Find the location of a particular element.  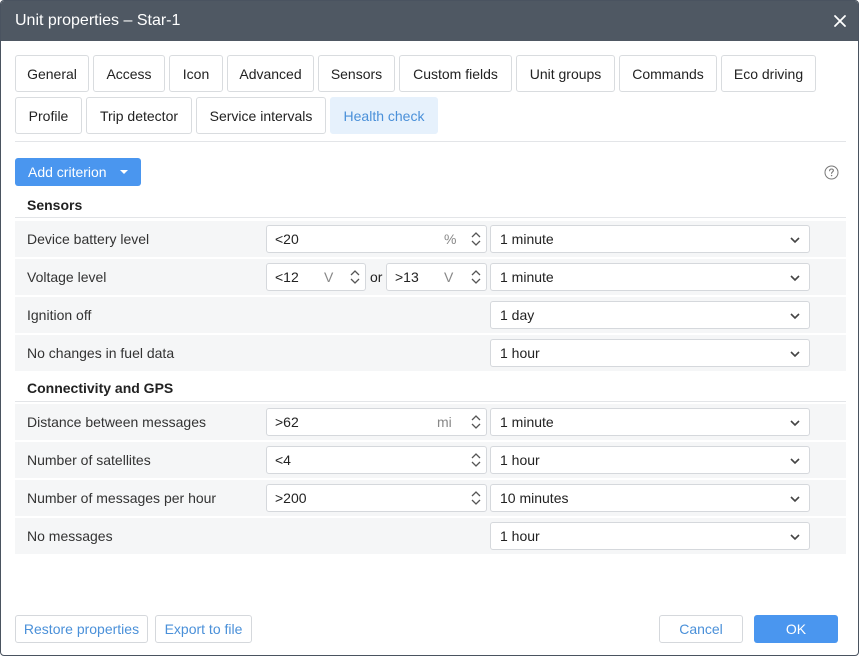

row-label: Ignition off is located at coordinates (59, 315).